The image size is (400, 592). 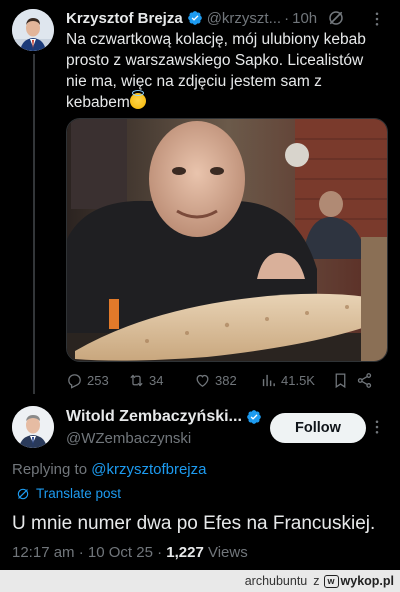 I want to click on repost-button: 34, so click(x=161, y=380).